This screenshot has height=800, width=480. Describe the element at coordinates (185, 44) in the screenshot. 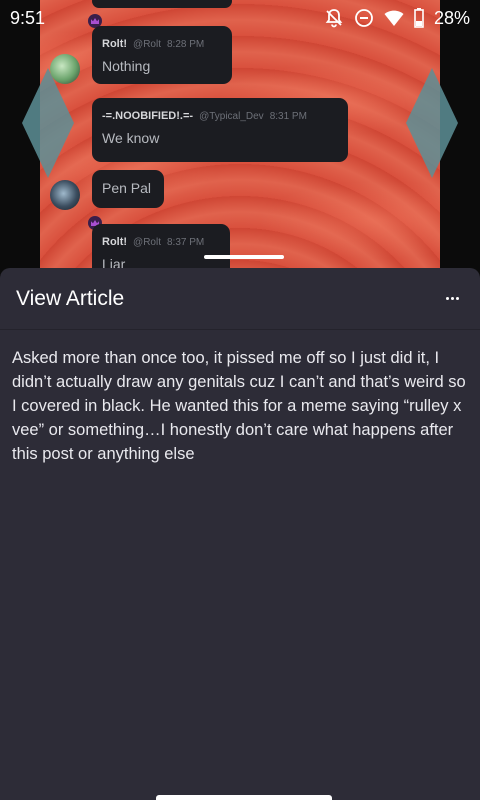

I see `message-time: 8:28 PM` at that location.